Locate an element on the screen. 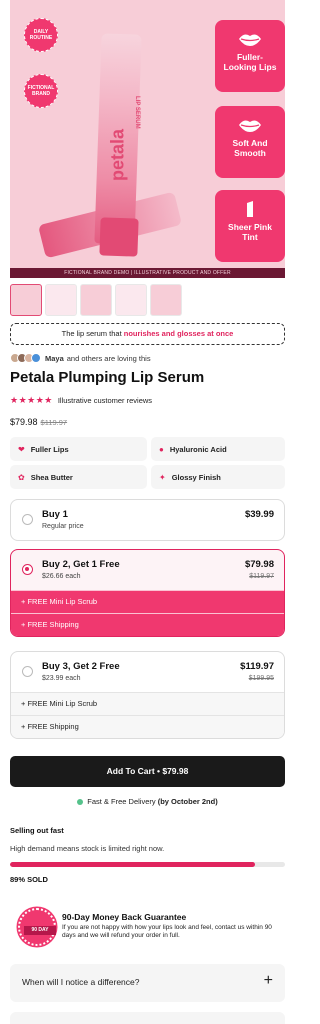 This screenshot has width=320, height=1024. benefit-text: Fuller-Looking Lips is located at coordinates (250, 62).